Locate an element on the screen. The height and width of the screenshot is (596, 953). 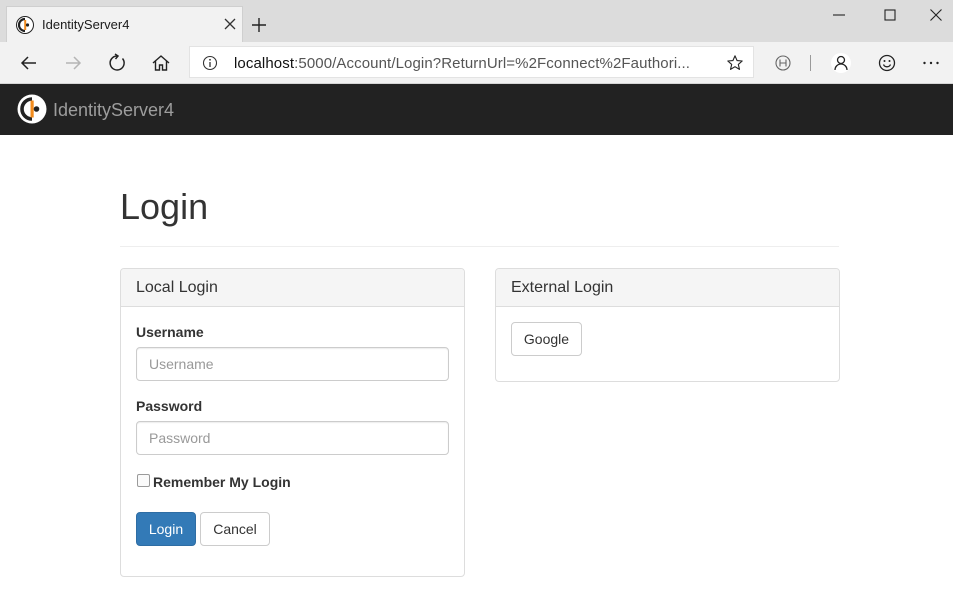
forward-arrow-icon is located at coordinates (73, 63).